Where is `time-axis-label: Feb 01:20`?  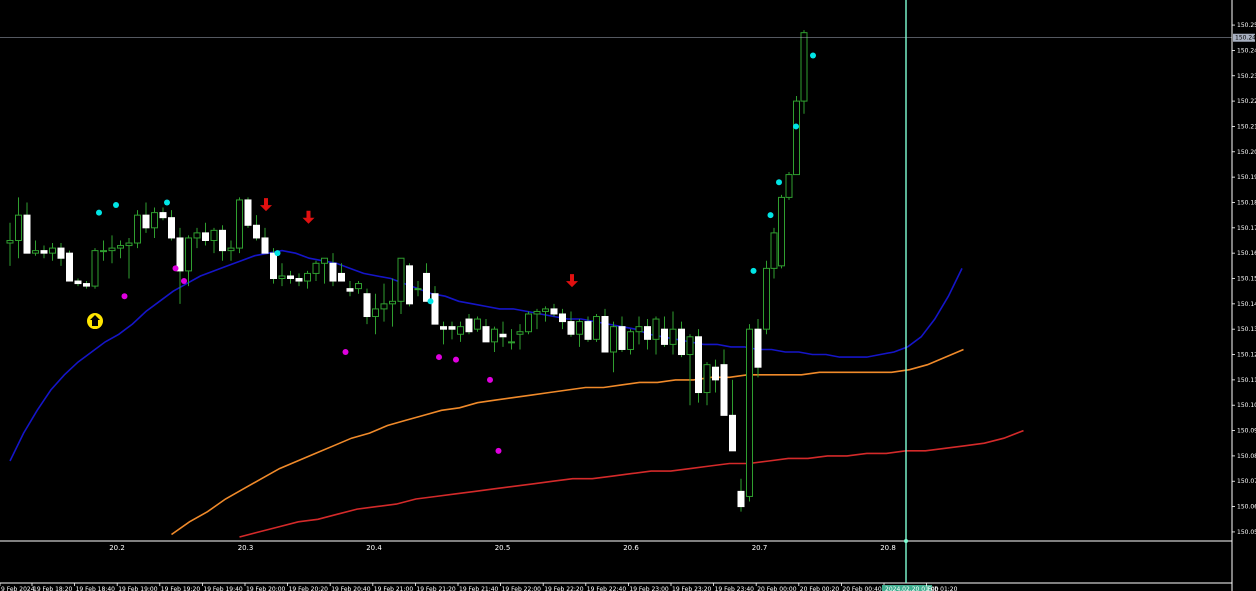
time-axis-label: Feb 01:20 is located at coordinates (943, 588).